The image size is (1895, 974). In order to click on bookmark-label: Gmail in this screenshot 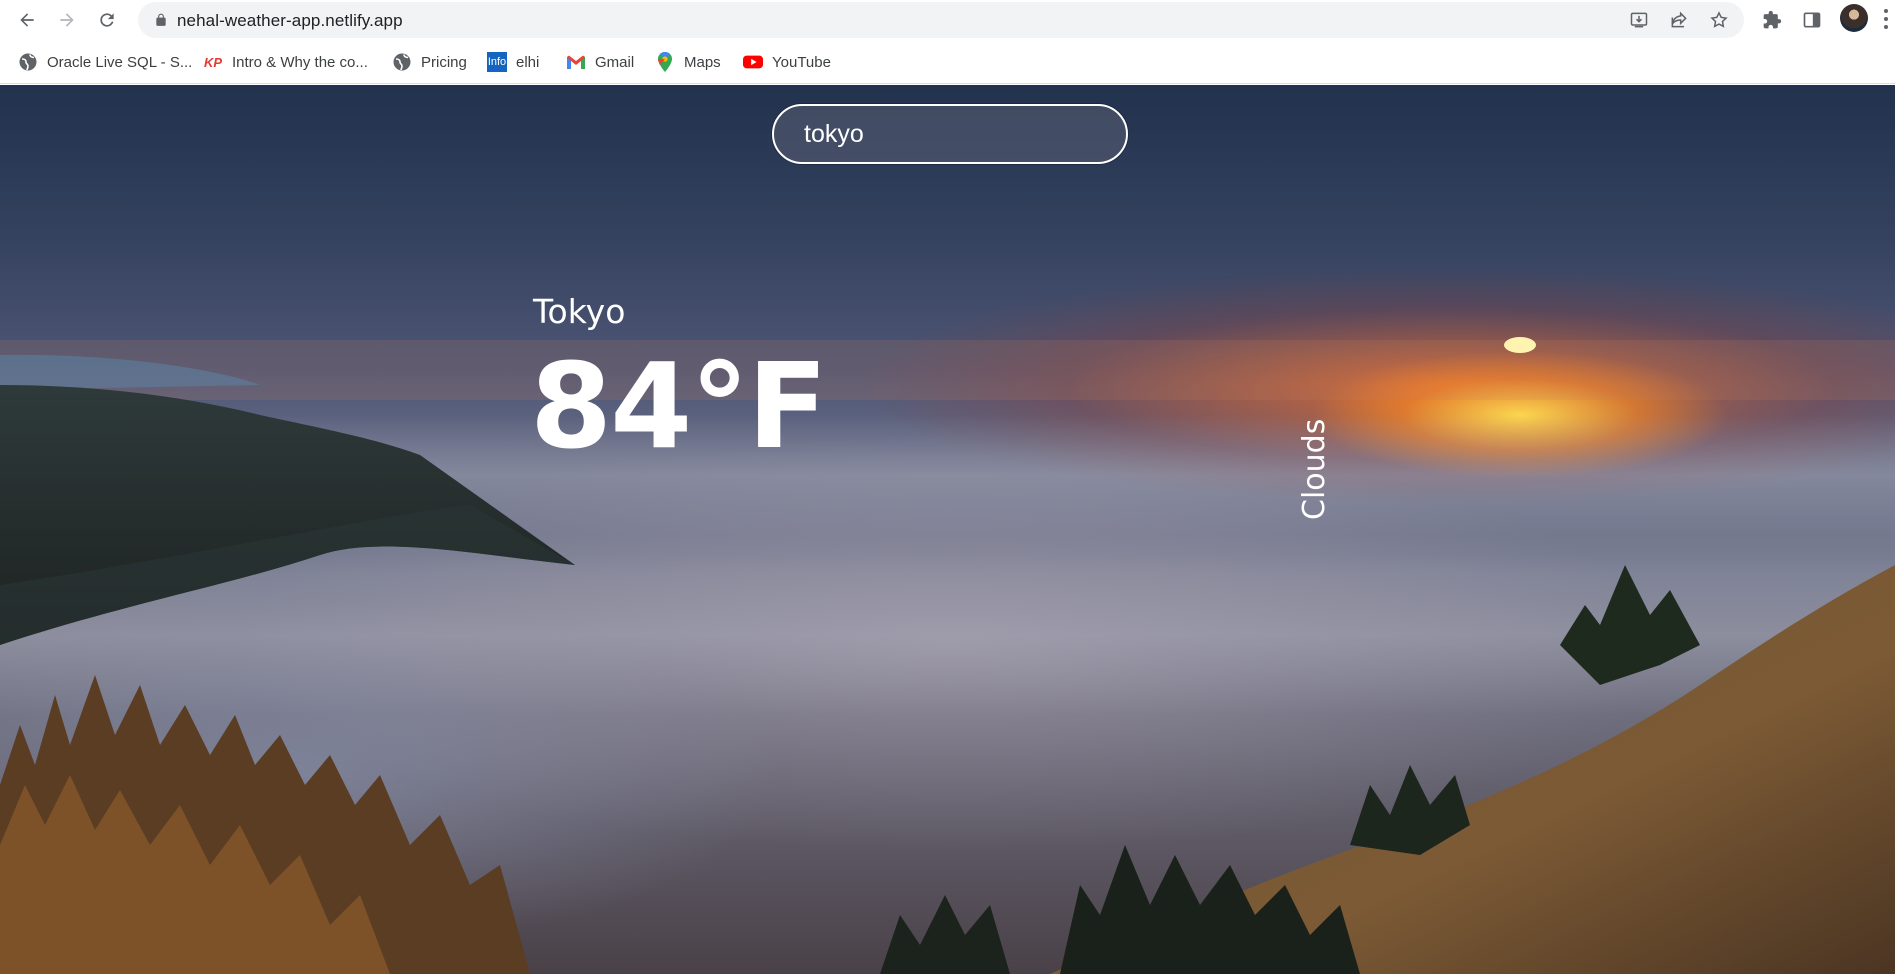, I will do `click(615, 62)`.